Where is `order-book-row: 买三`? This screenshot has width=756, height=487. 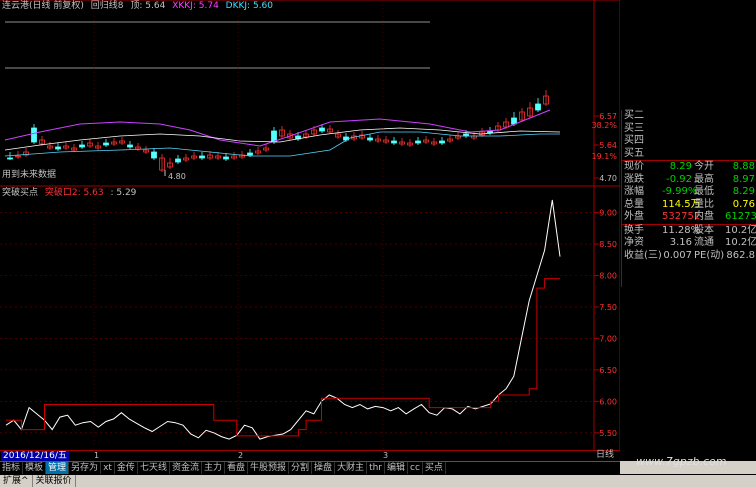 order-book-row: 买三 is located at coordinates (689, 129).